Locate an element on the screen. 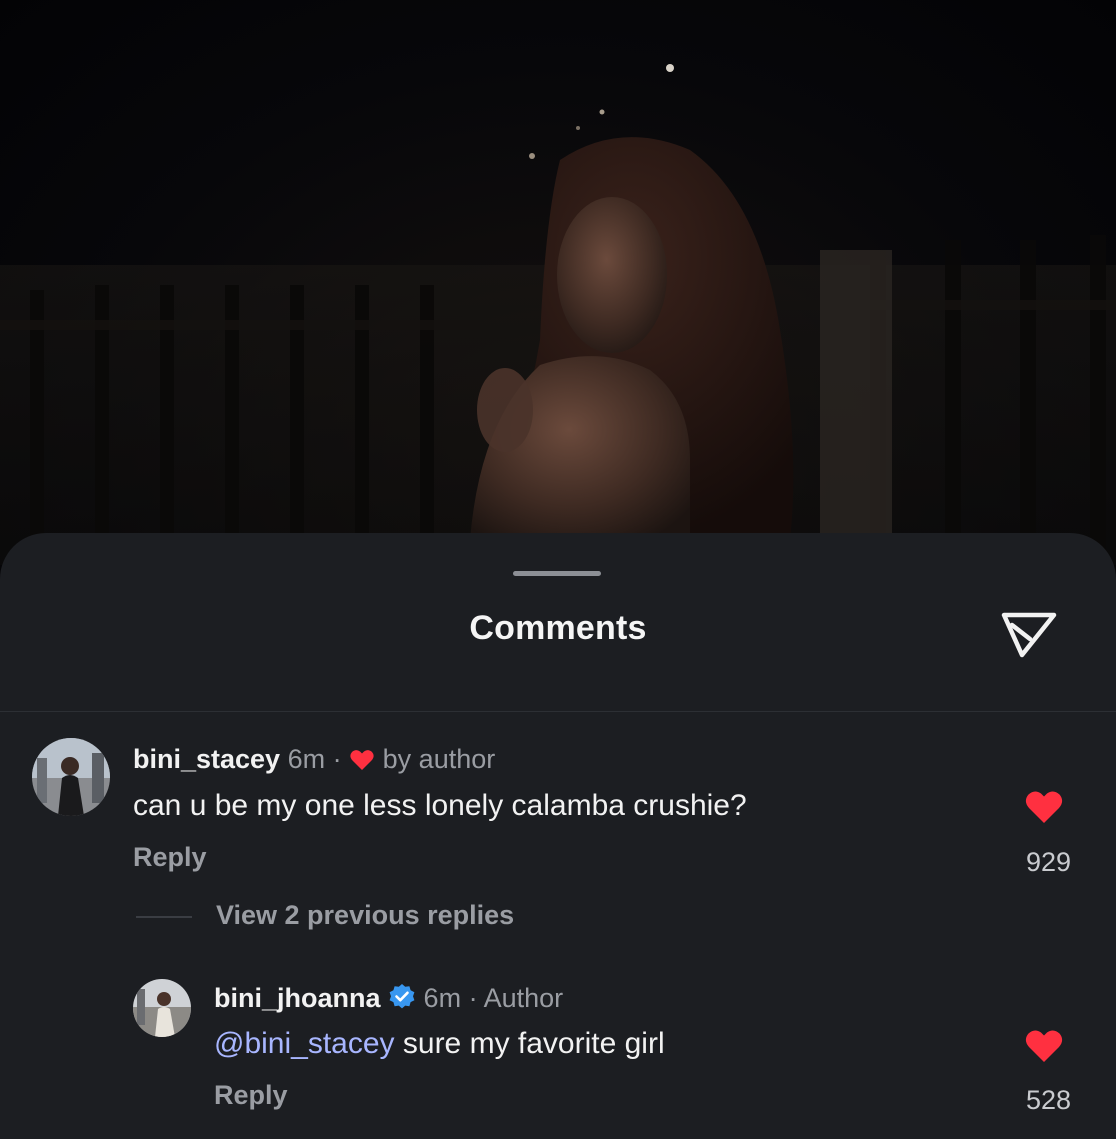 The image size is (1116, 1139). comment-time: 6m is located at coordinates (306, 759).